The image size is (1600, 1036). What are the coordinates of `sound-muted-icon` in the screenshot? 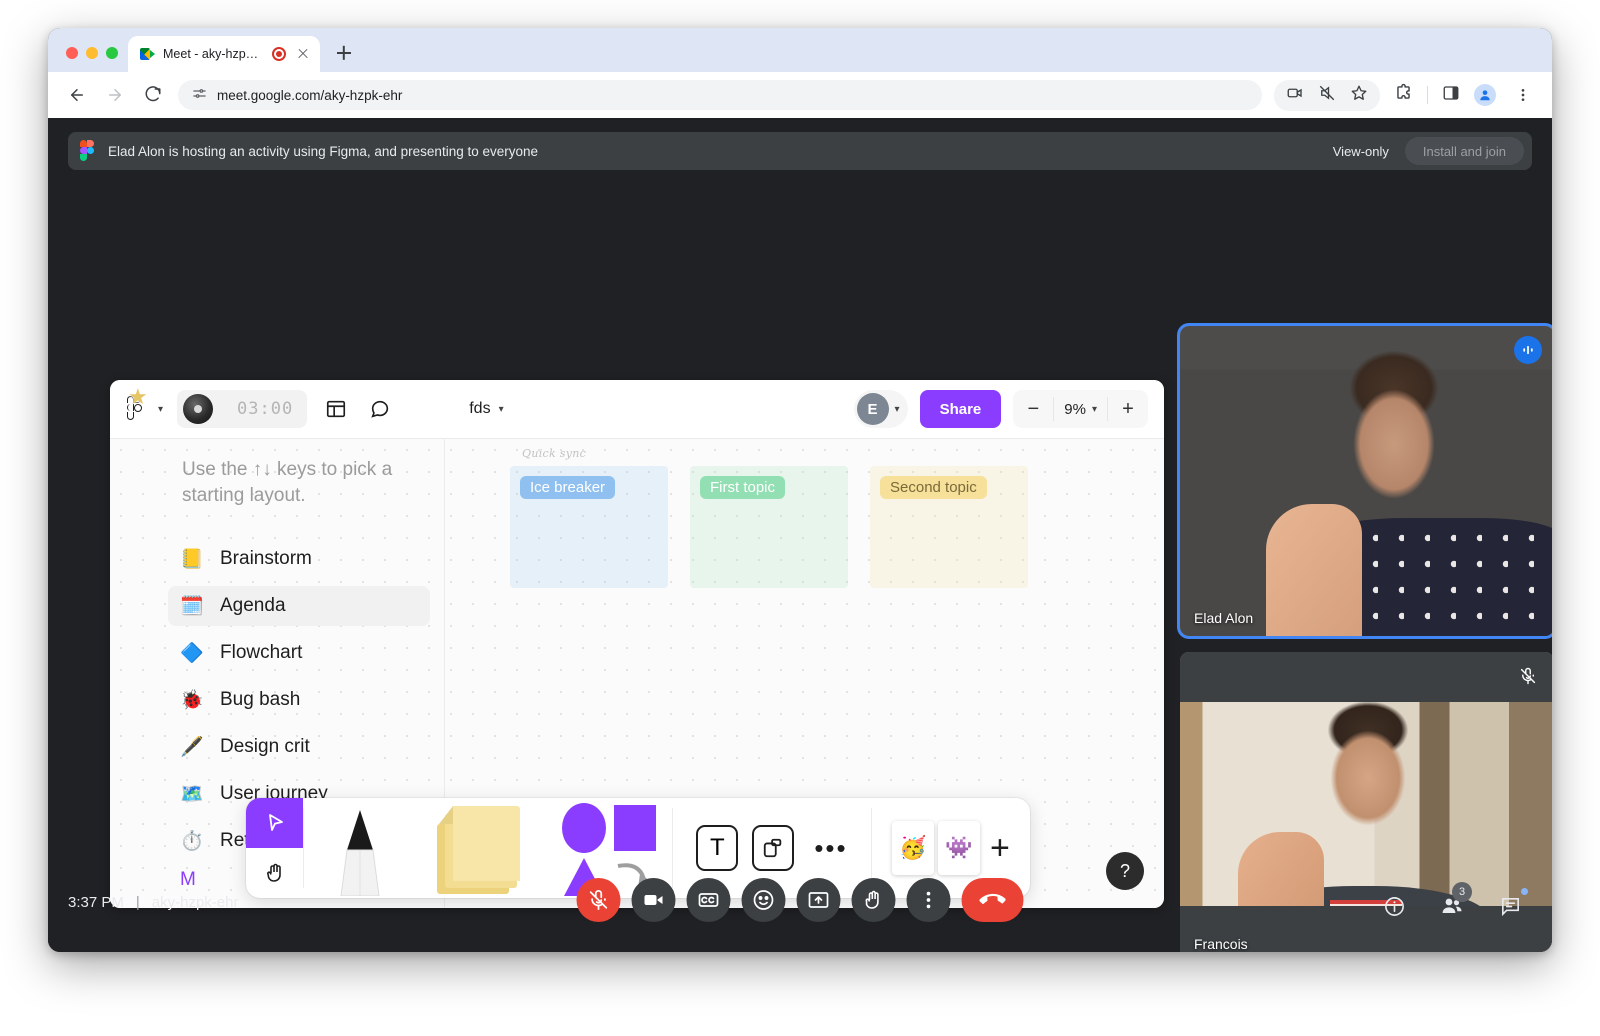 It's located at (1327, 95).